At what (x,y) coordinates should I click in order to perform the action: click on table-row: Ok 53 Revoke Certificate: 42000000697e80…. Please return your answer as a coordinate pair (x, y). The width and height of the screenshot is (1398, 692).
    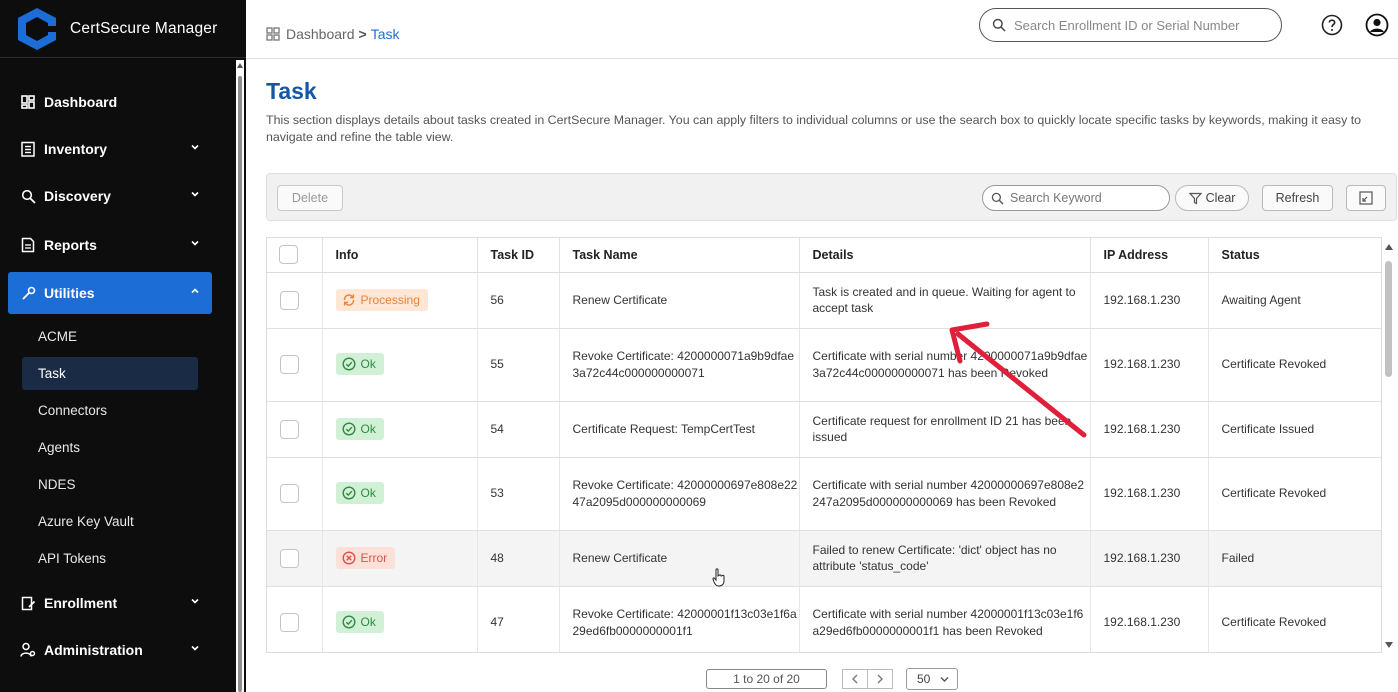
    Looking at the image, I should click on (824, 494).